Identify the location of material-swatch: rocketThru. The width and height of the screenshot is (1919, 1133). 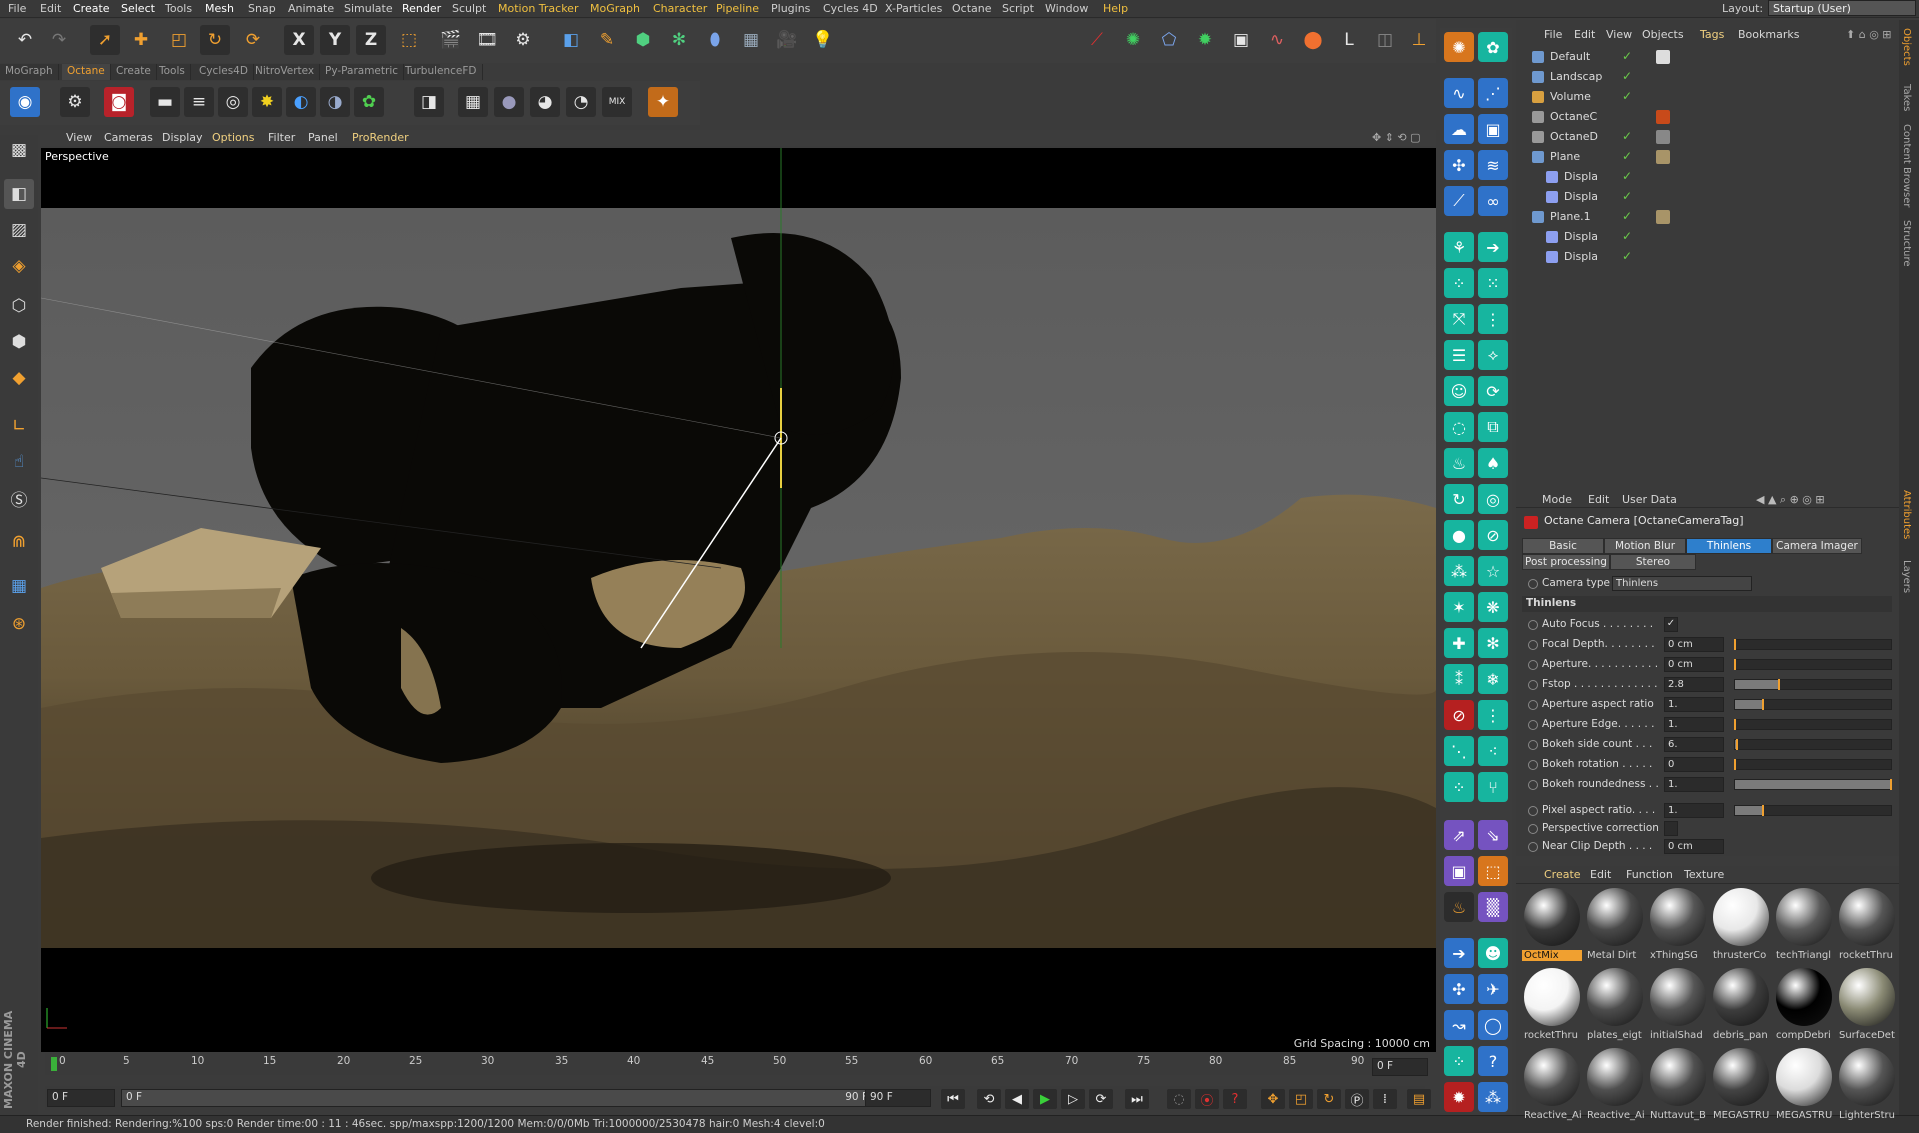
(1552, 1007).